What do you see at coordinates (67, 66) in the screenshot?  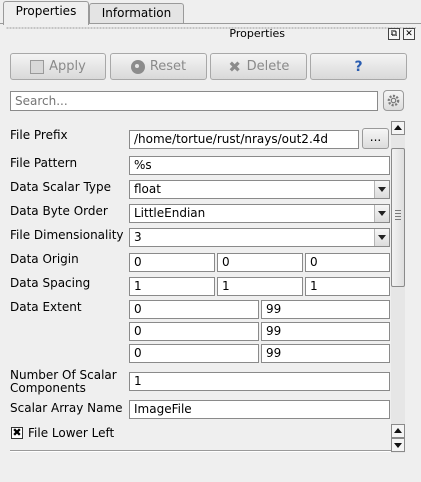 I see `apply-button-label: Apply` at bounding box center [67, 66].